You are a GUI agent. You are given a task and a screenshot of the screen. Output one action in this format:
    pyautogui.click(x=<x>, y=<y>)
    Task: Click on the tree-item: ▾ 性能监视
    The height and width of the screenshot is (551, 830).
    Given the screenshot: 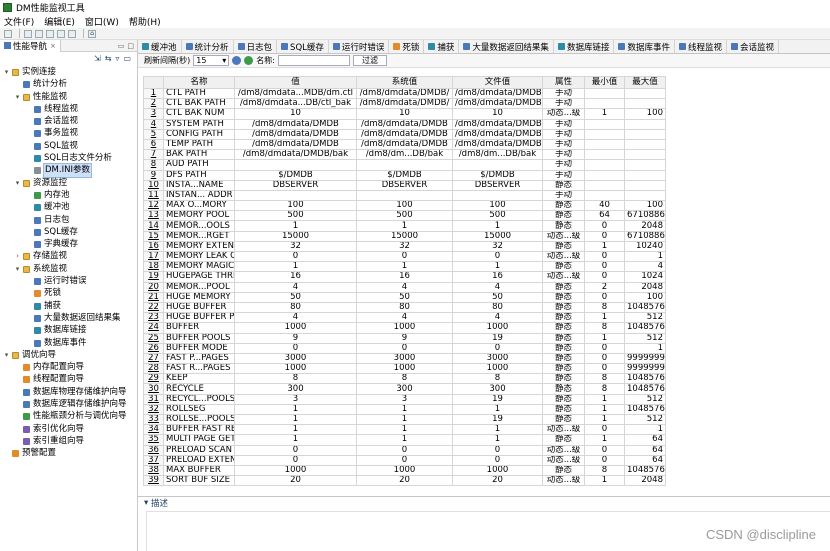 What is the action you would take?
    pyautogui.click(x=68, y=97)
    